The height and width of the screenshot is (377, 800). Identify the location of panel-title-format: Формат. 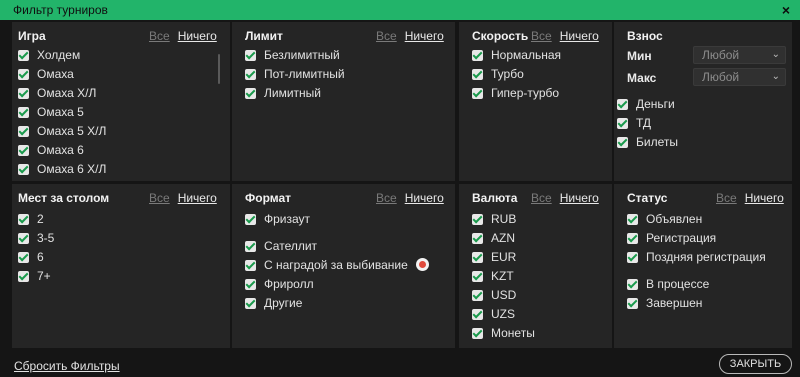
(268, 198).